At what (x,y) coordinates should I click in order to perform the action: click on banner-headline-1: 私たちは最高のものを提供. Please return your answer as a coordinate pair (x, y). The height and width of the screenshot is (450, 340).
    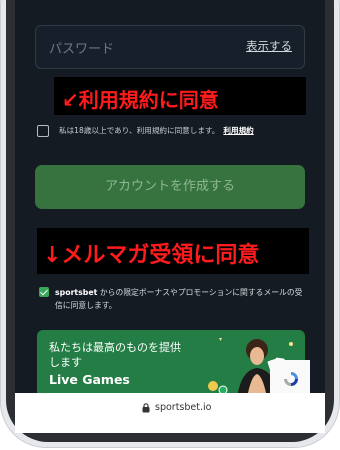
    Looking at the image, I should click on (115, 347).